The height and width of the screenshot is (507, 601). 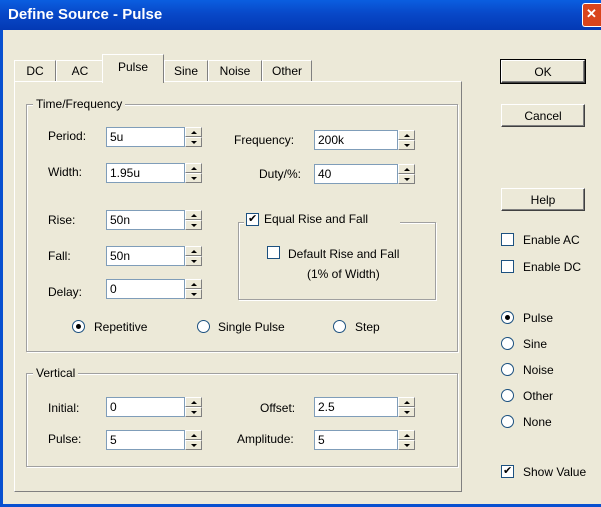 I want to click on rise-label: Rise:, so click(x=62, y=220).